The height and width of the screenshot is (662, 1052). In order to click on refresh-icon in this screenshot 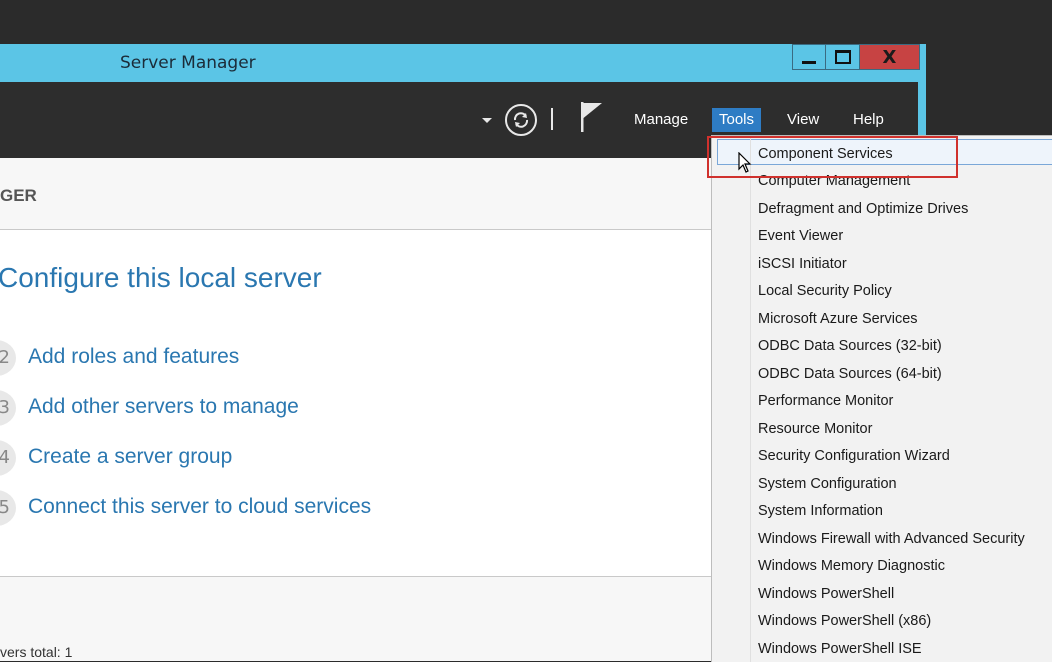, I will do `click(521, 120)`.